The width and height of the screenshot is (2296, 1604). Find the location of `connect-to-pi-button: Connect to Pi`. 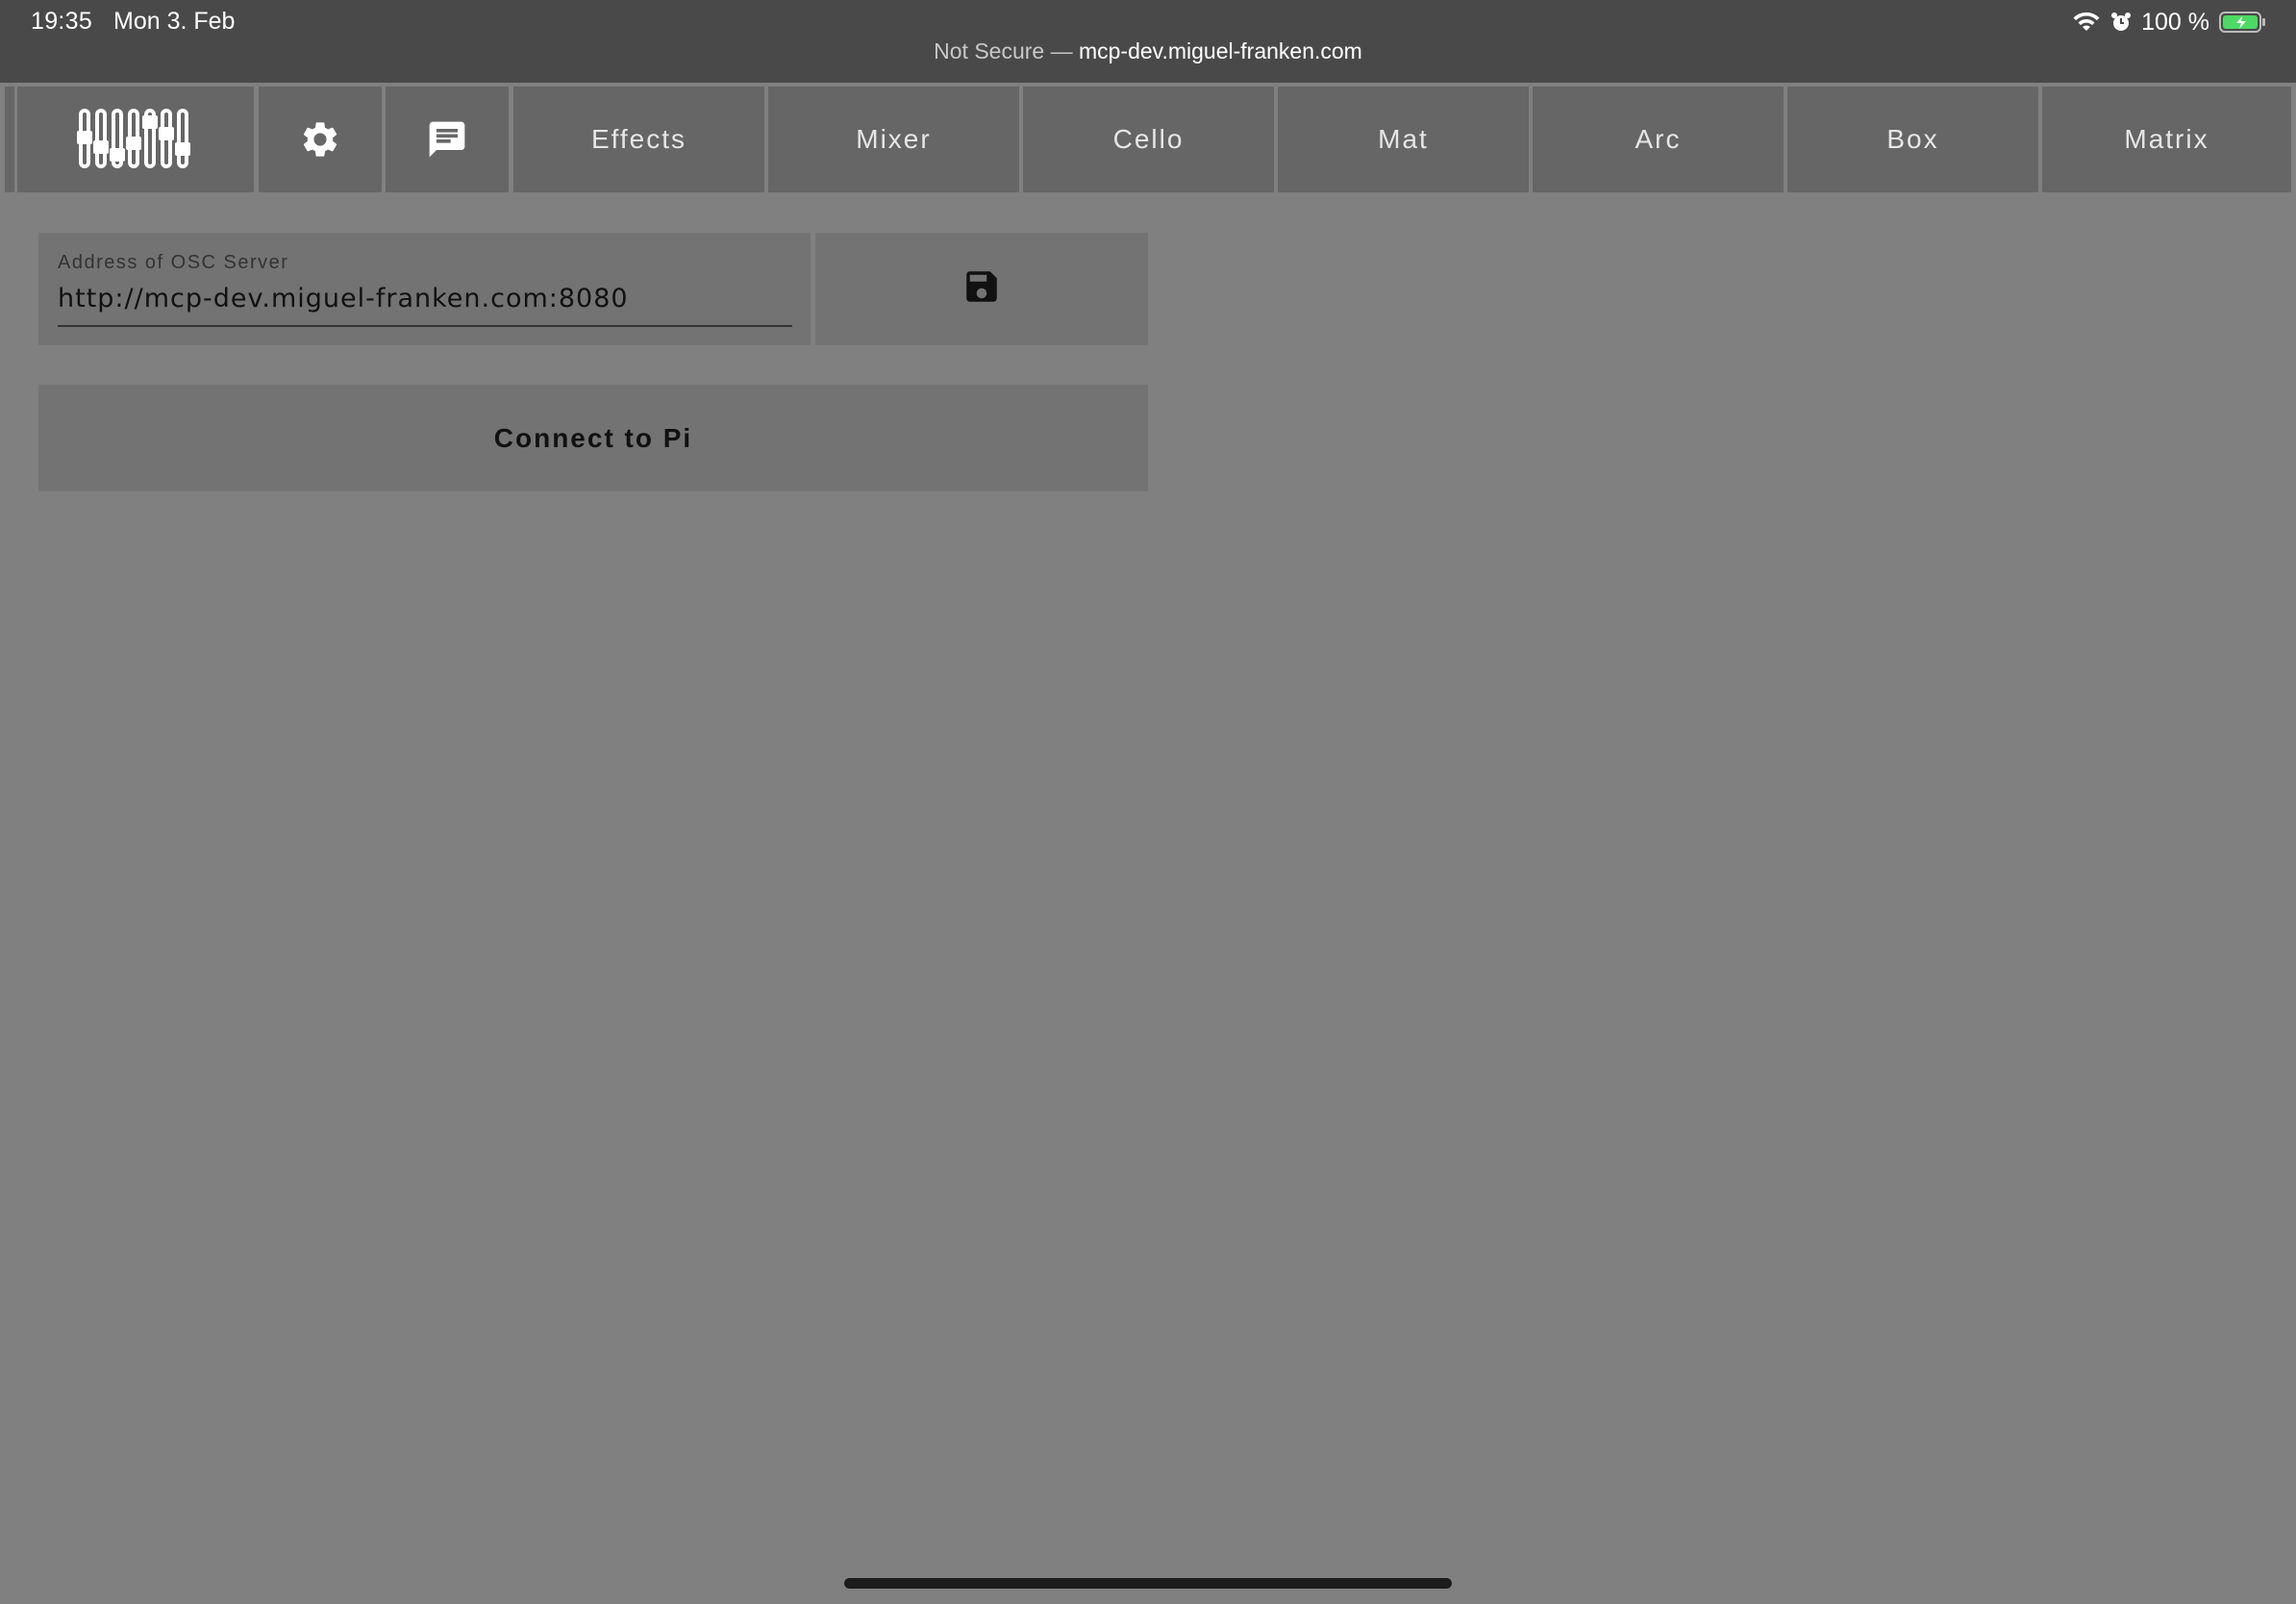

connect-to-pi-button: Connect to Pi is located at coordinates (593, 438).